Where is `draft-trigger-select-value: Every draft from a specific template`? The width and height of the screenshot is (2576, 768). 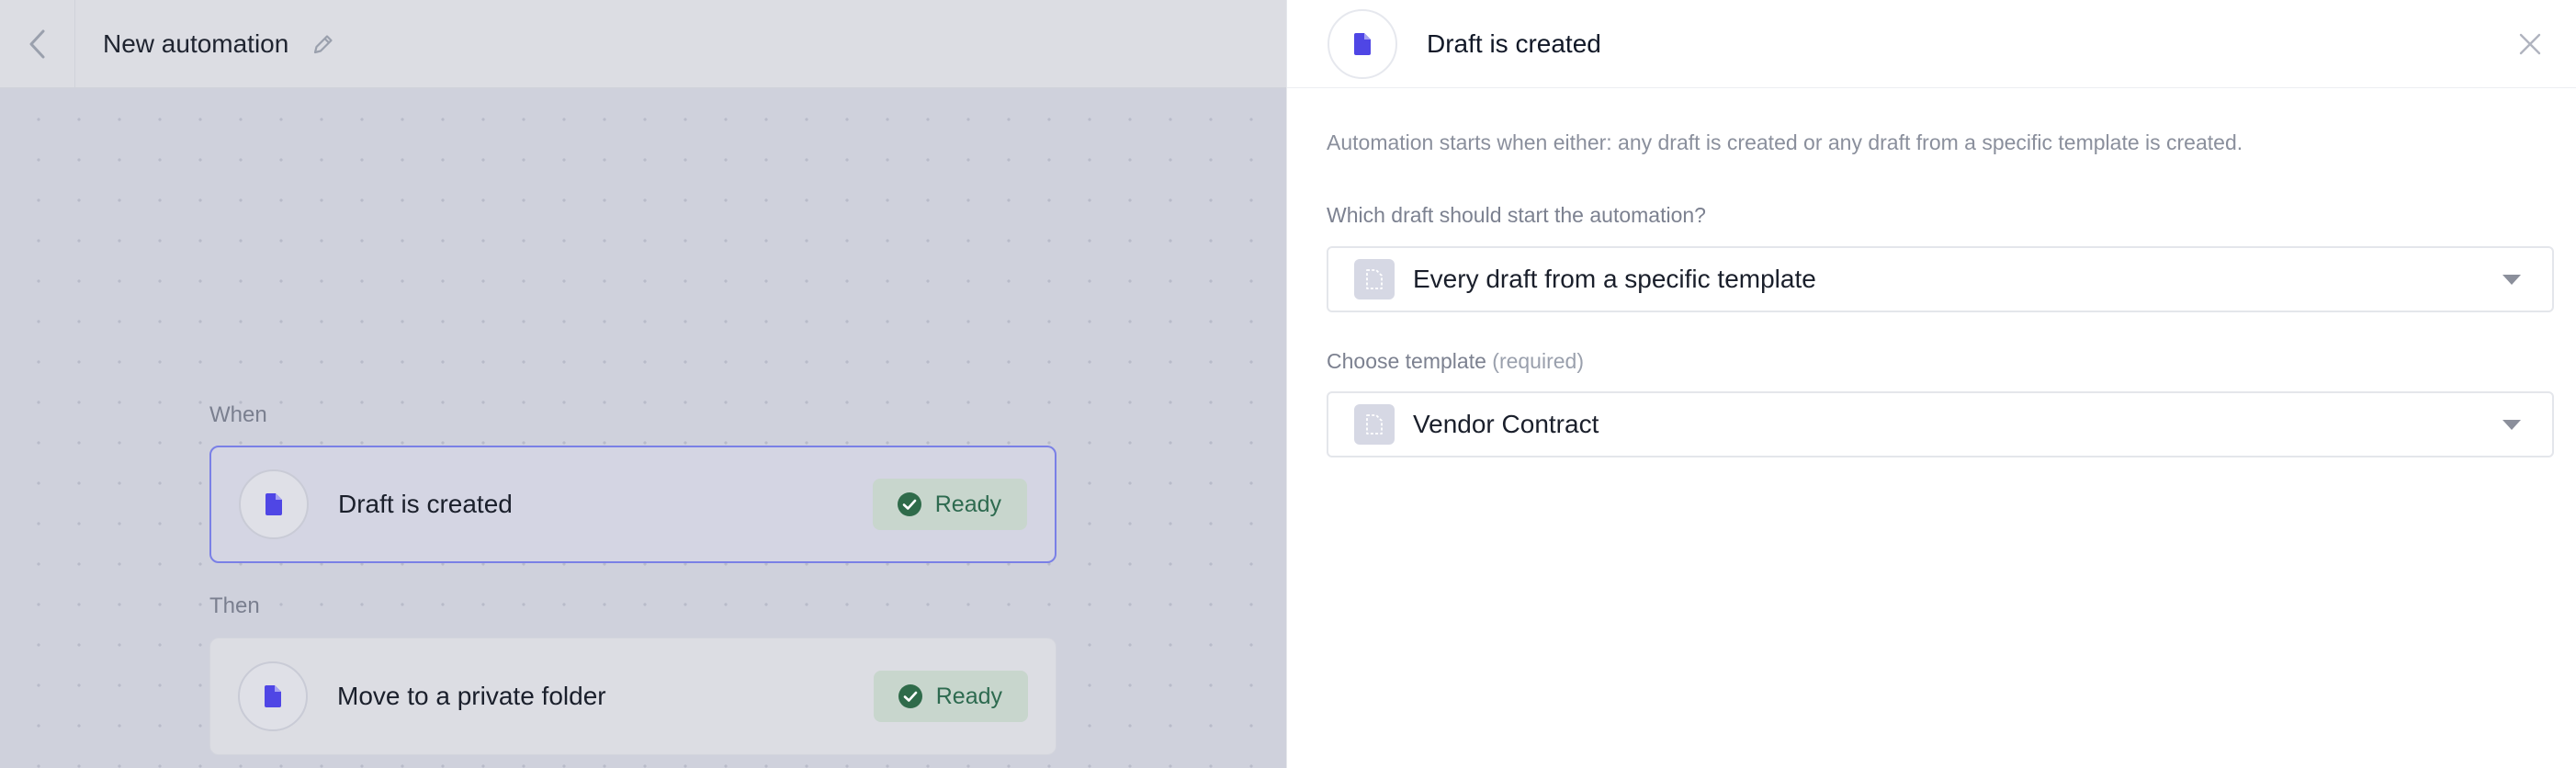
draft-trigger-select-value: Every draft from a specific template is located at coordinates (1614, 279).